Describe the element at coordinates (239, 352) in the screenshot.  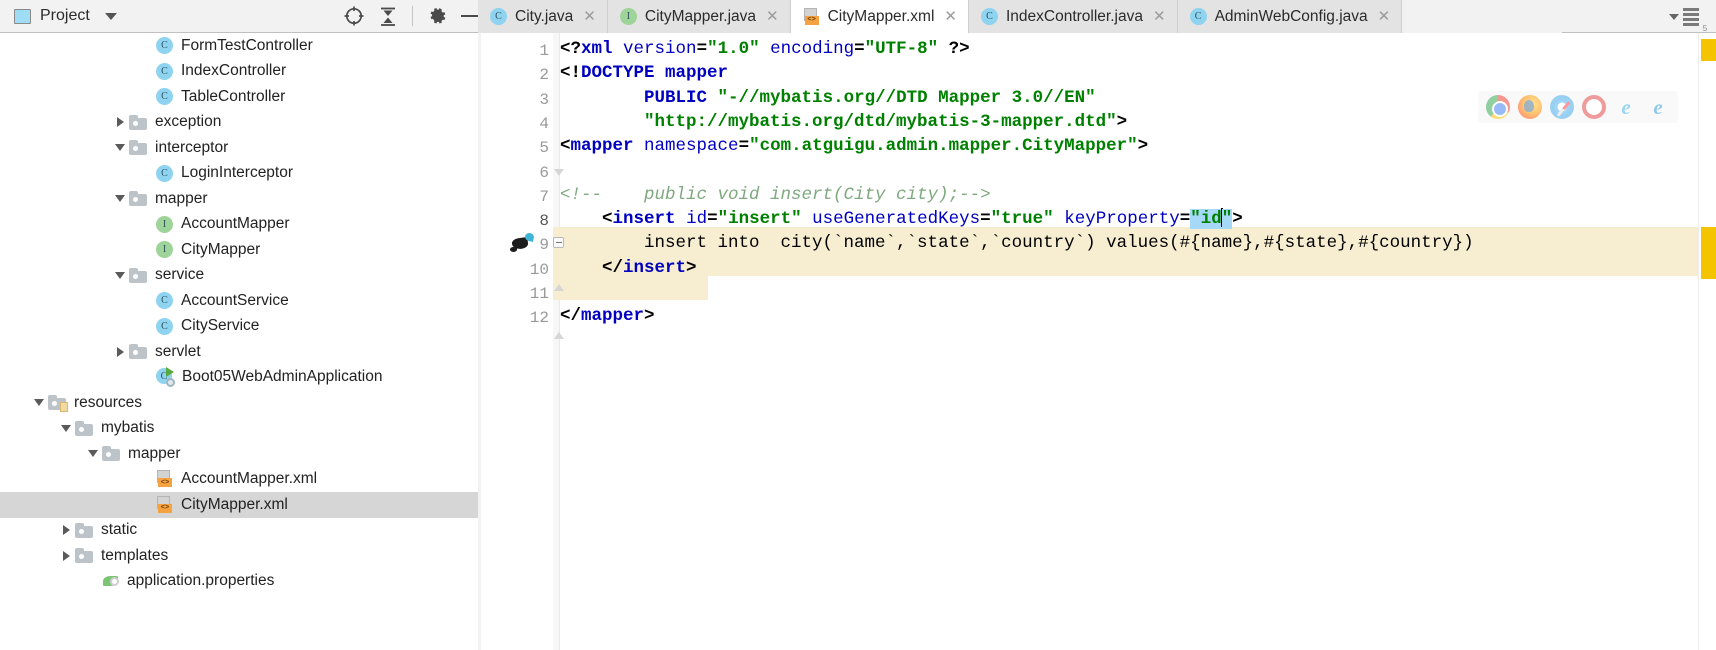
I see `tree-item: servlet` at that location.